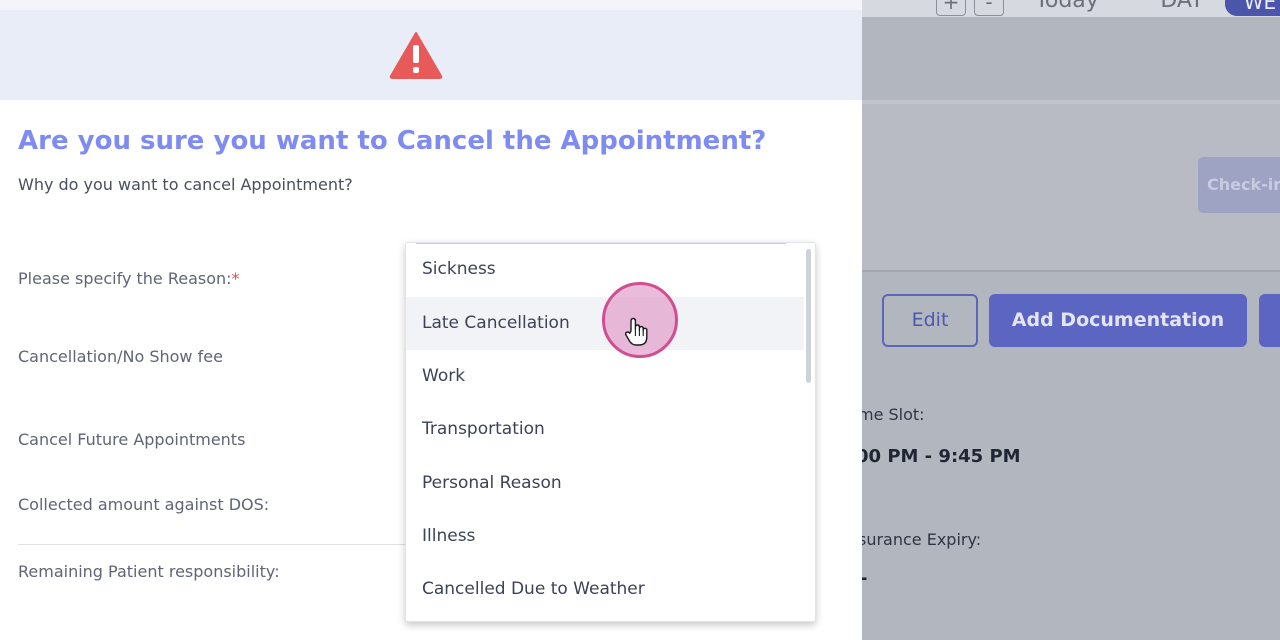 The height and width of the screenshot is (640, 1280). What do you see at coordinates (864, 578) in the screenshot?
I see `insurance-expiry-value: -` at bounding box center [864, 578].